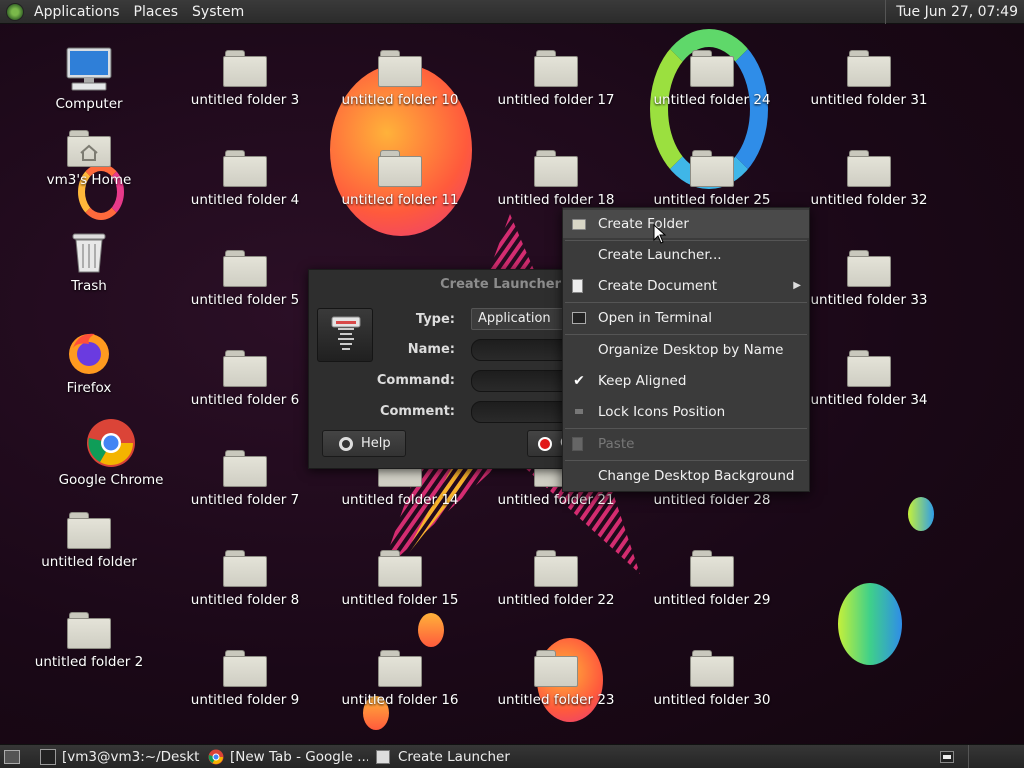  I want to click on folder-label: untitled folder 3, so click(245, 100).